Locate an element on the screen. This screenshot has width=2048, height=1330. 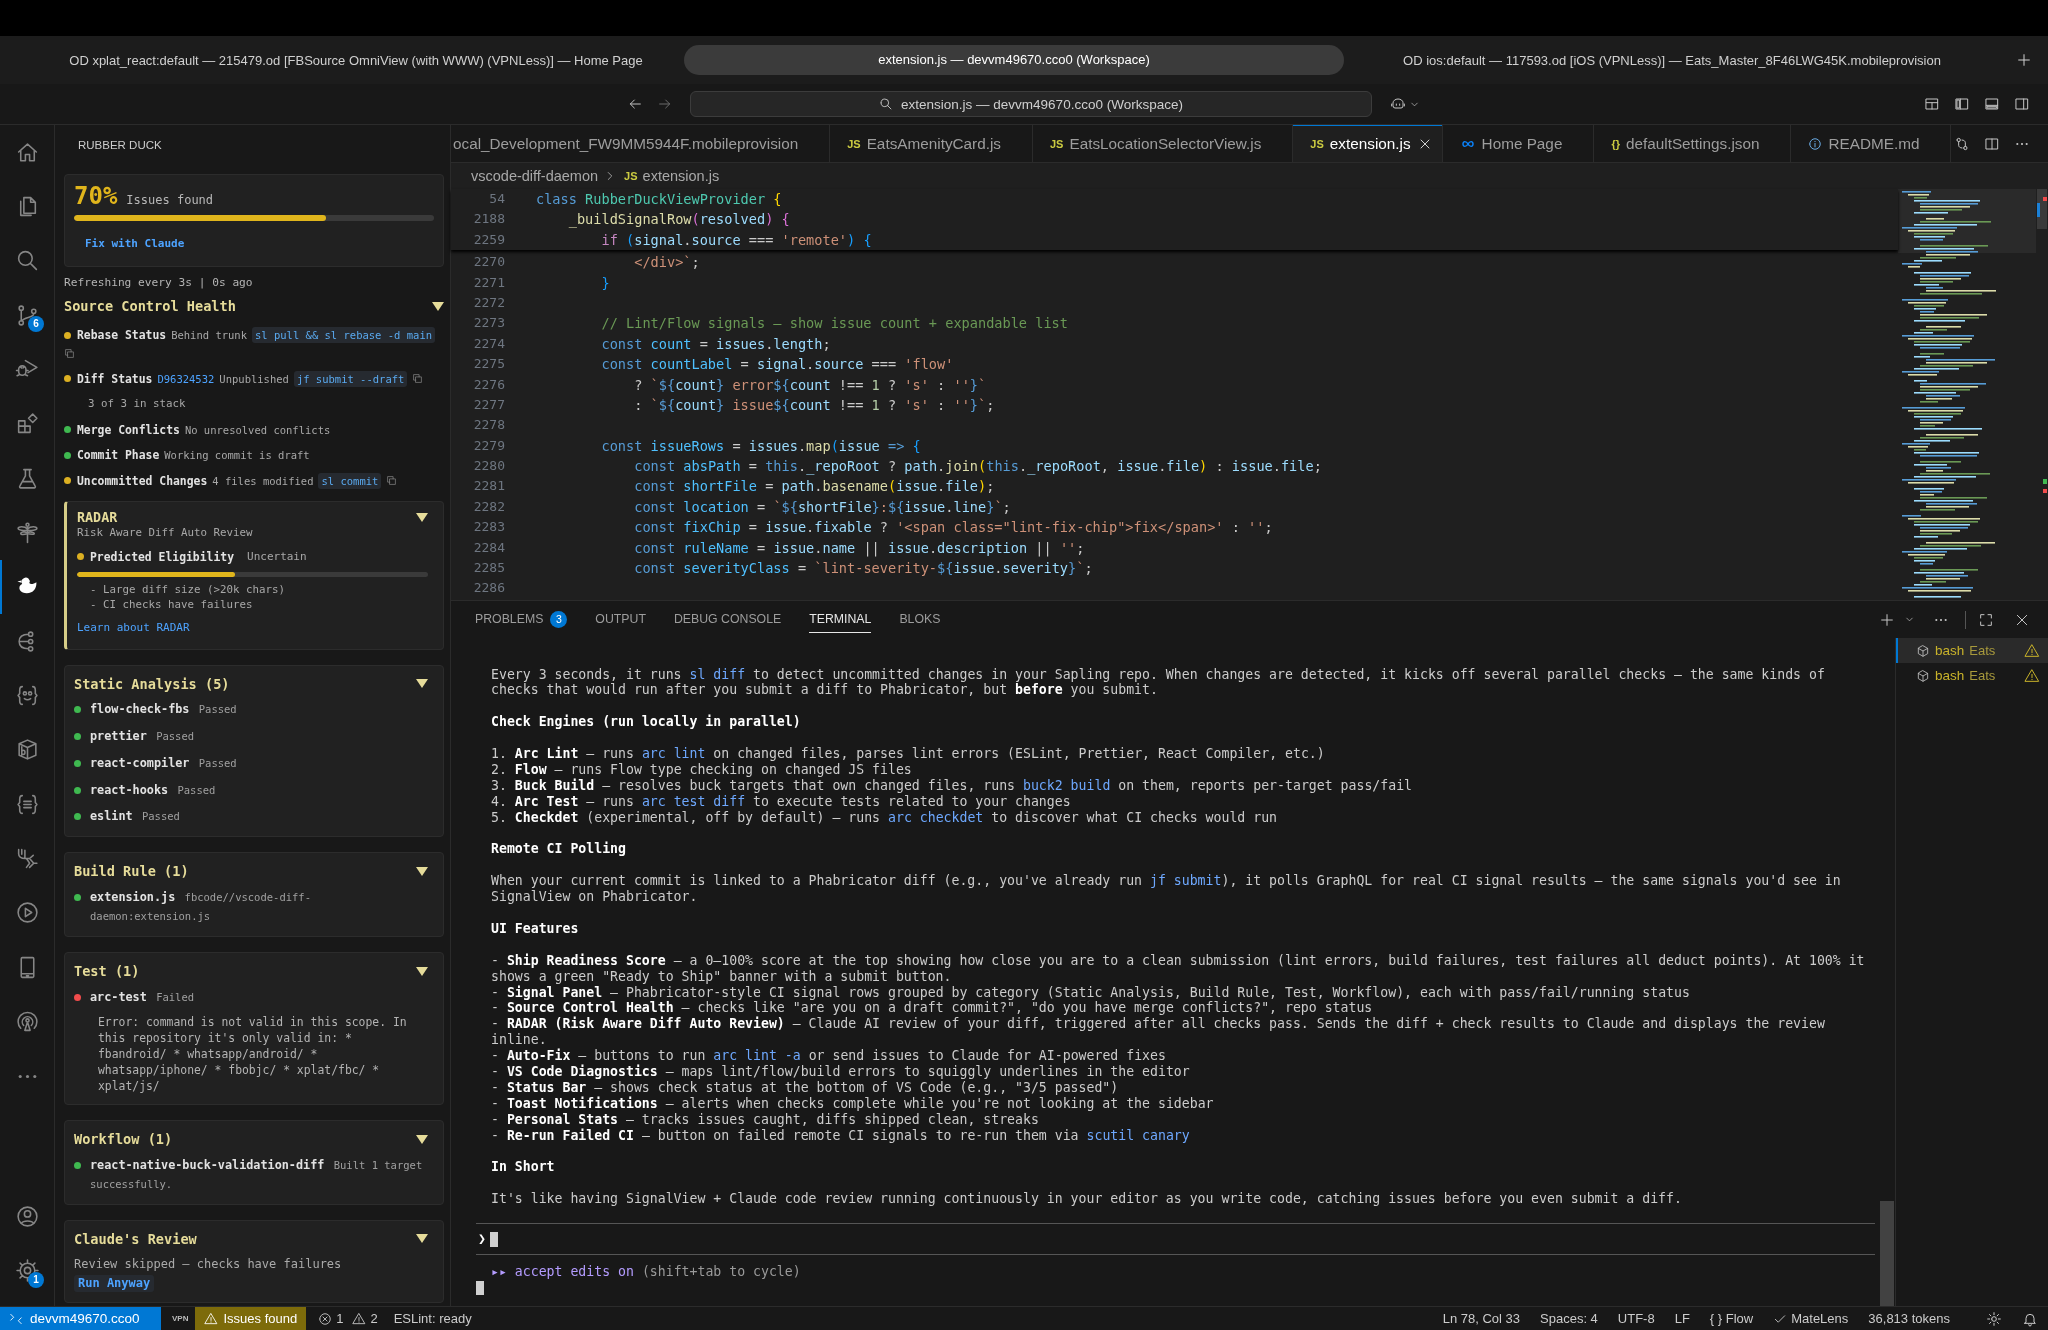
terminal-heading: In Short is located at coordinates (523, 1167).